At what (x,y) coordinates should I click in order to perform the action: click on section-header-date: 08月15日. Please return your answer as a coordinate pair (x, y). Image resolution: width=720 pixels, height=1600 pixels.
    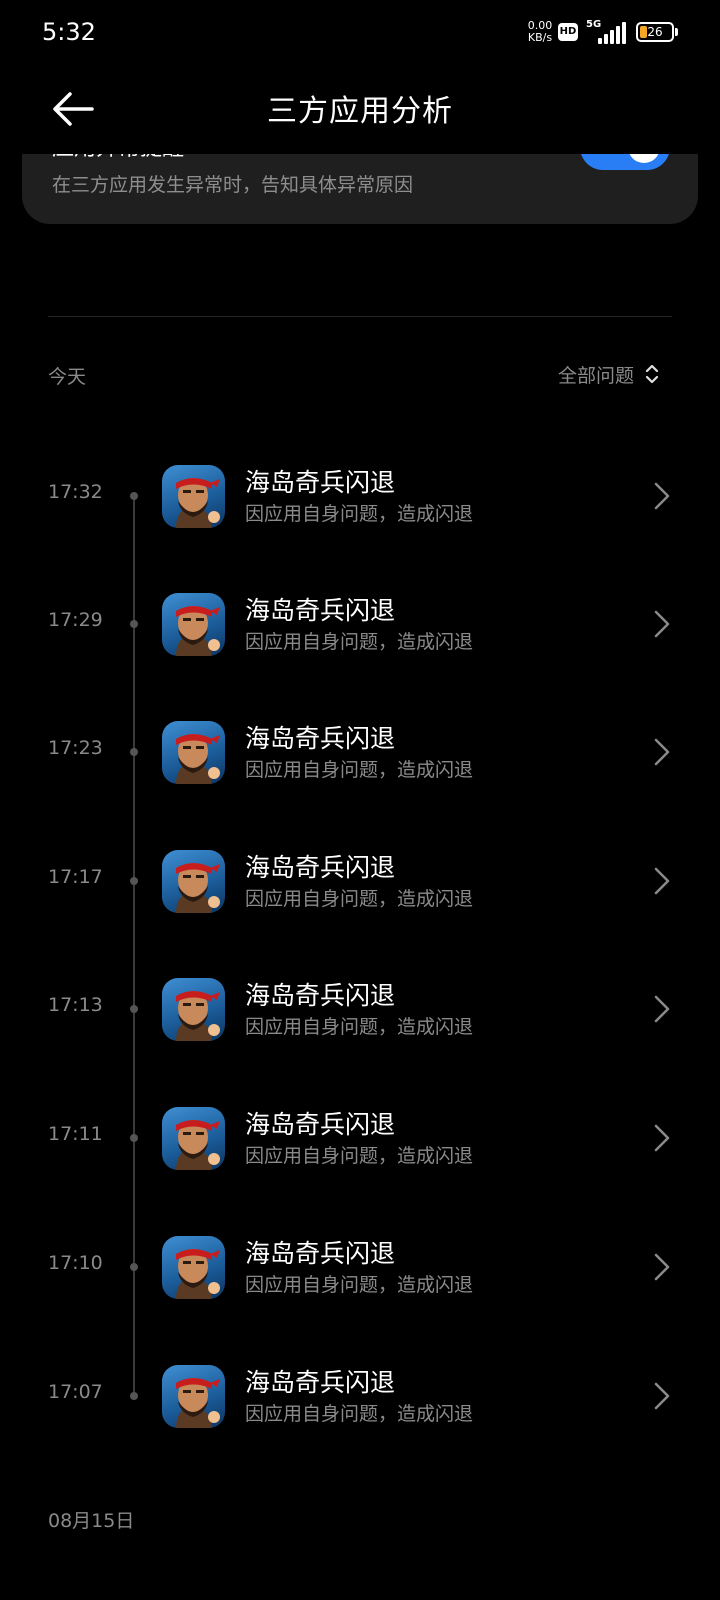
    Looking at the image, I should click on (91, 1521).